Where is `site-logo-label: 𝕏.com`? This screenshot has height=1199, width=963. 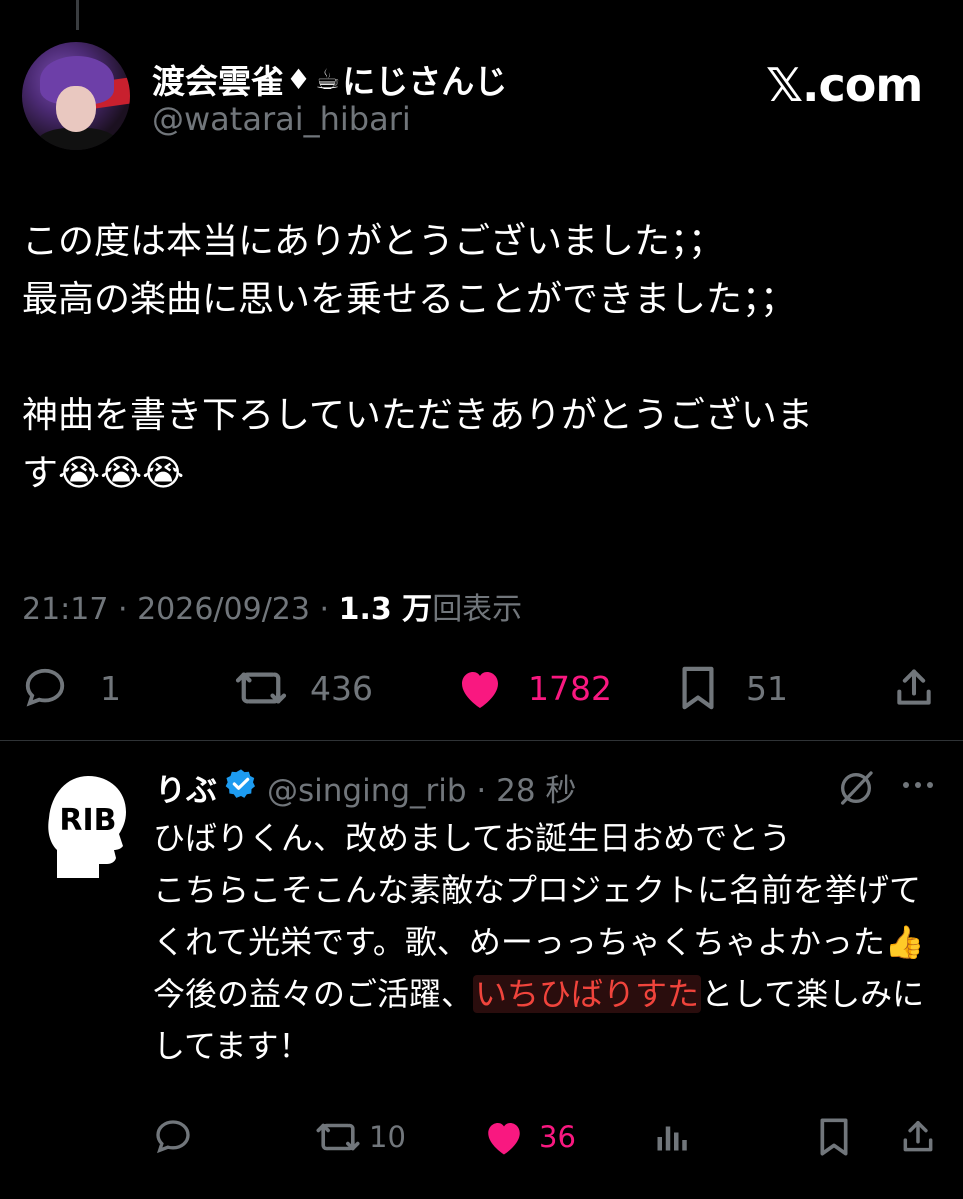 site-logo-label: 𝕏.com is located at coordinates (844, 85).